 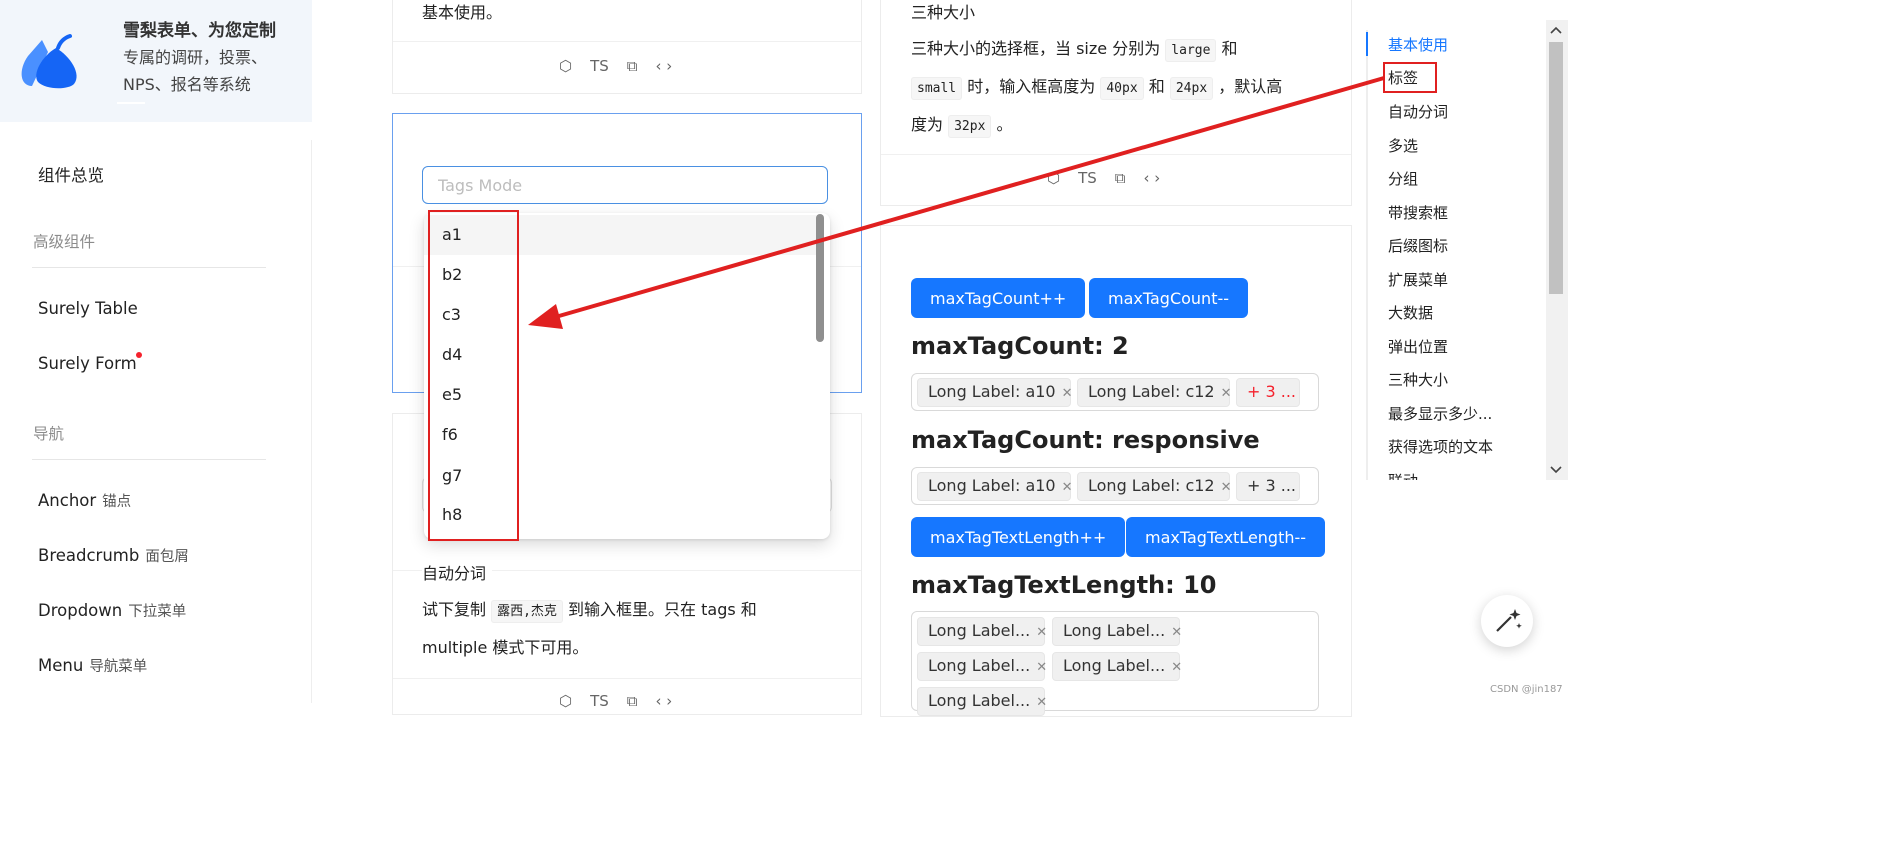 I want to click on magic-wand-icon, so click(x=1509, y=620).